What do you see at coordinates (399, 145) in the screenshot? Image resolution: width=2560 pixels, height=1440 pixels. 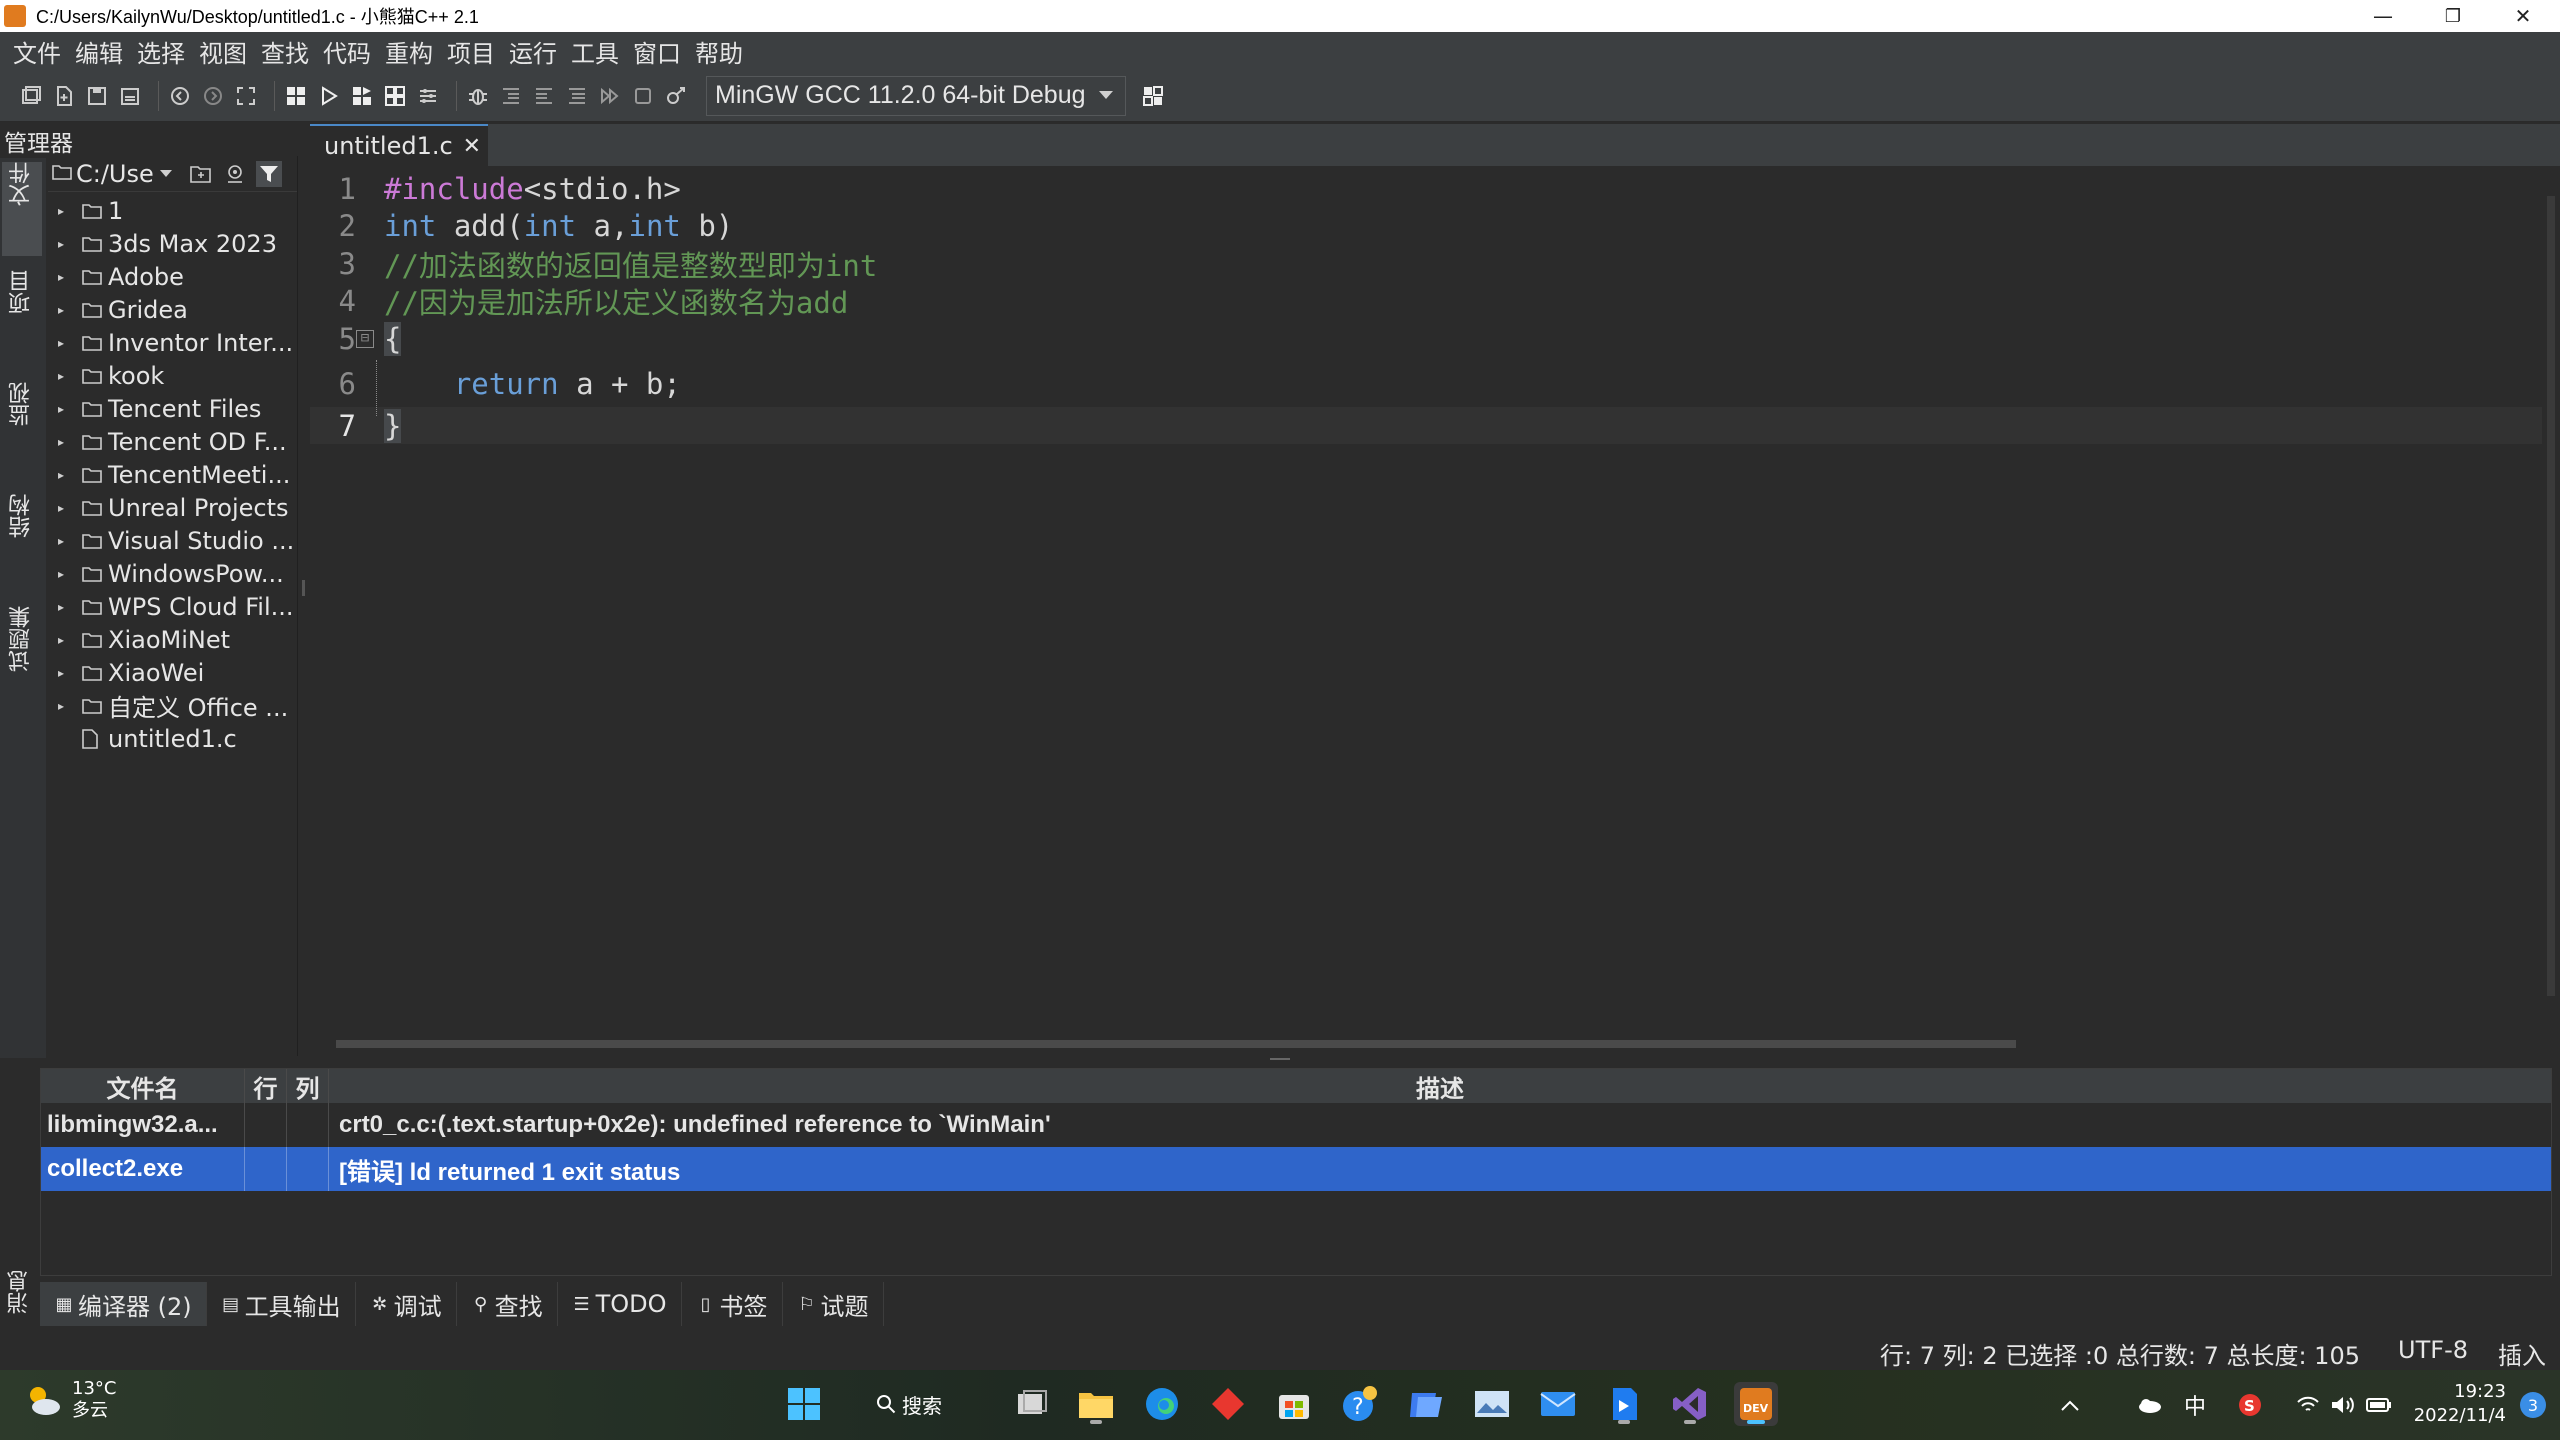 I see `tab-untitled1: untitled1.c ✕` at bounding box center [399, 145].